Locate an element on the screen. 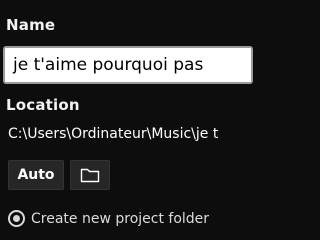  name-label: Name is located at coordinates (31, 25).